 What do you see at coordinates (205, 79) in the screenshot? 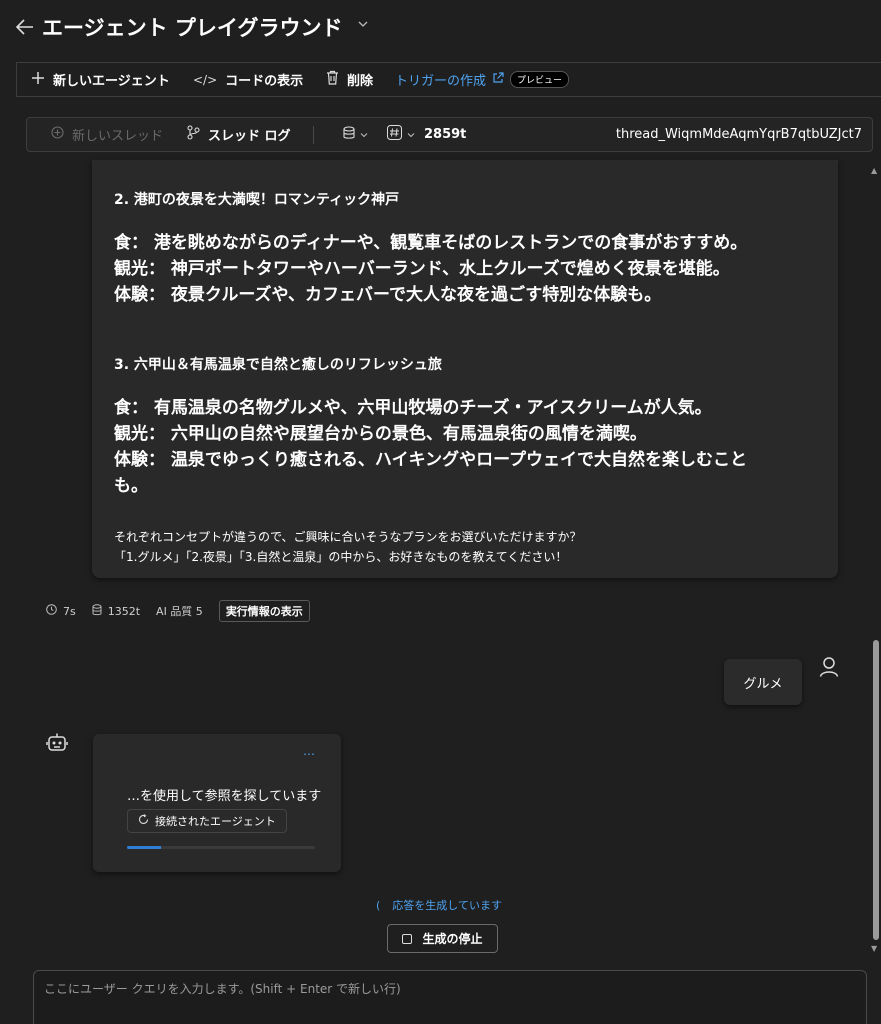
I see `code-icon: </>` at bounding box center [205, 79].